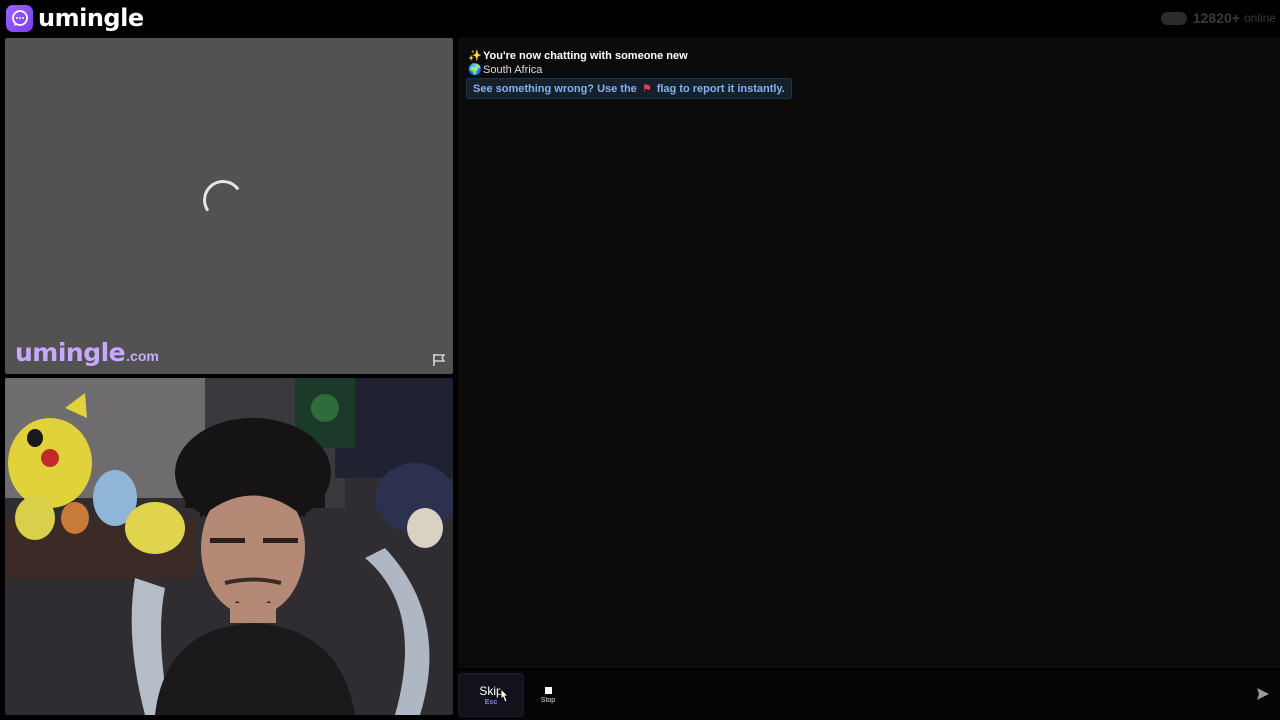 The height and width of the screenshot is (720, 1280). What do you see at coordinates (504, 696) in the screenshot?
I see `mouse-cursor-icon` at bounding box center [504, 696].